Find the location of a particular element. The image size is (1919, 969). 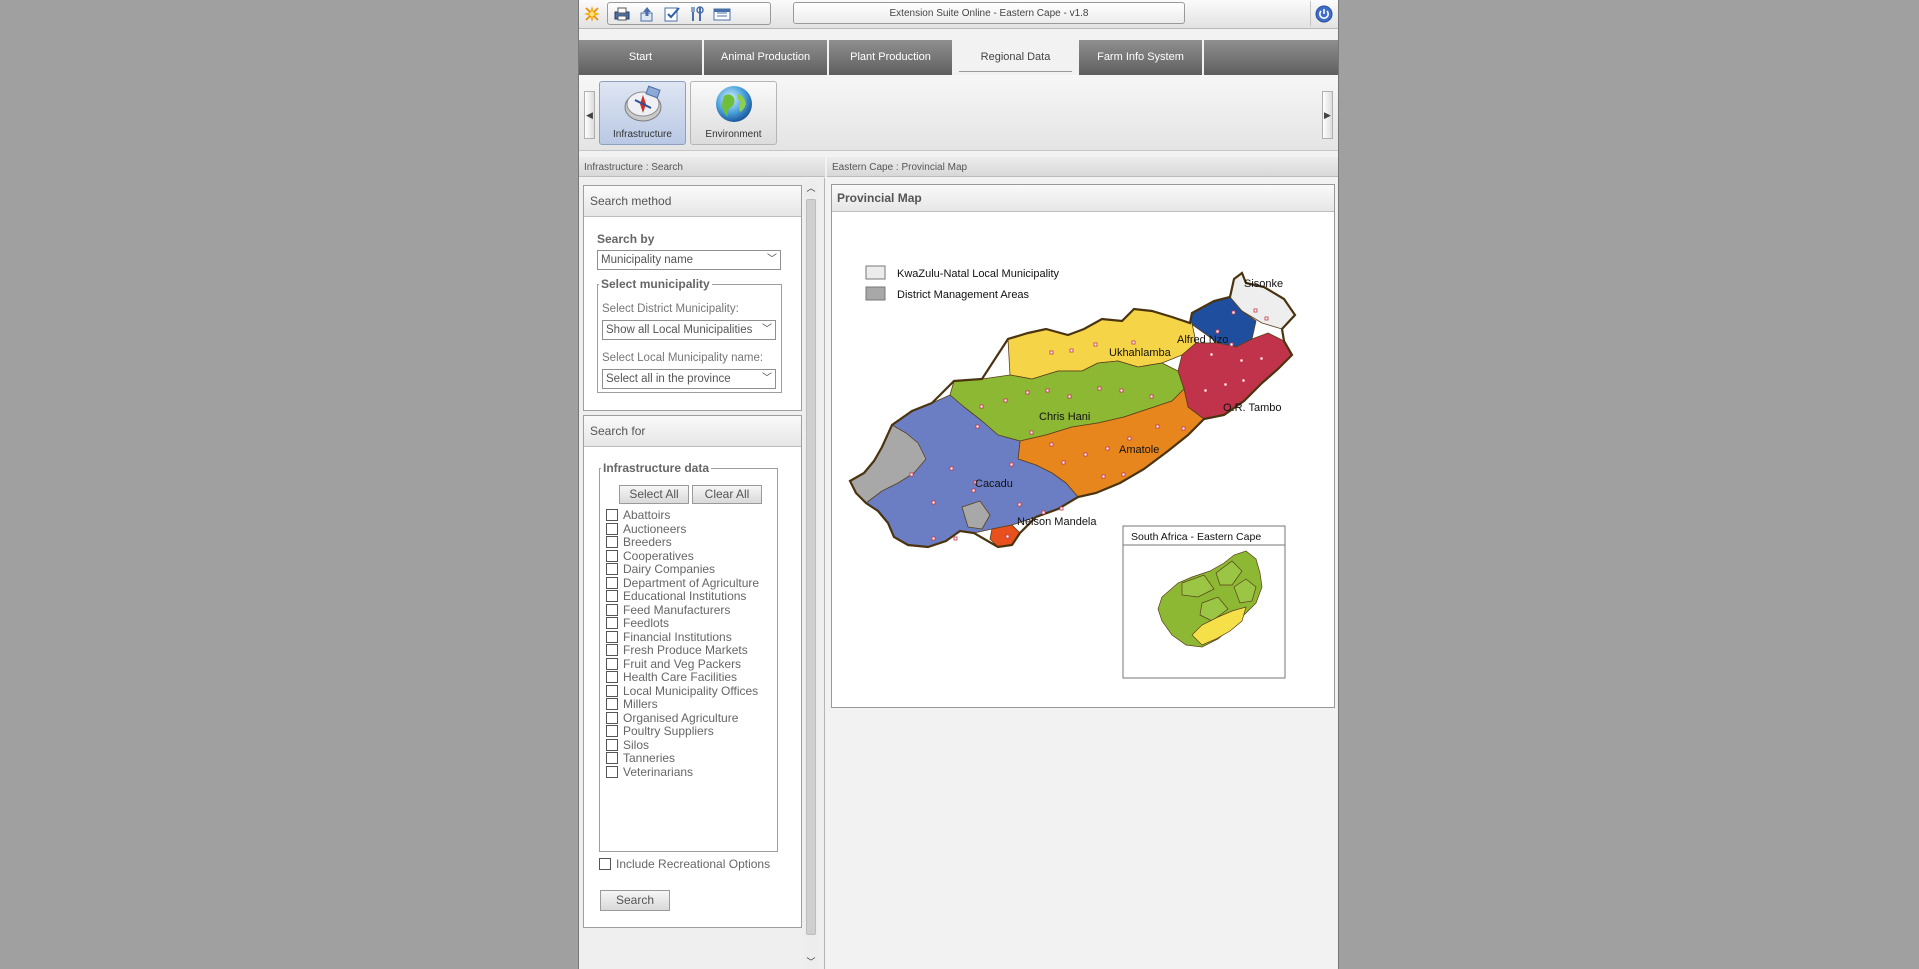

infrastructure-data-legend: Infrastructure data is located at coordinates (656, 468).